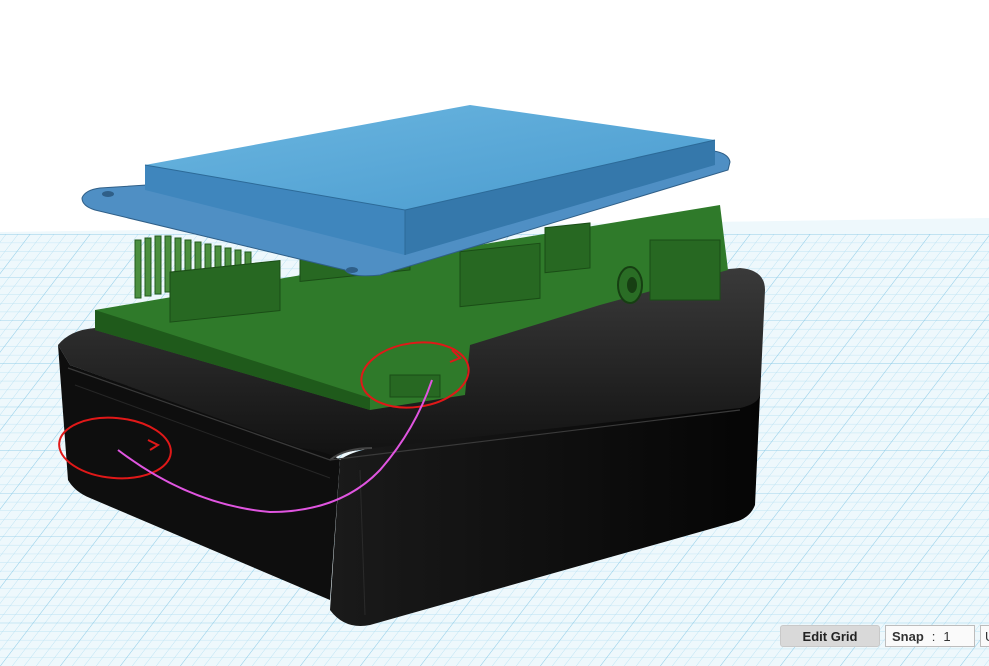 This screenshot has height=666, width=989. Describe the element at coordinates (984, 636) in the screenshot. I see `units-field: U` at that location.